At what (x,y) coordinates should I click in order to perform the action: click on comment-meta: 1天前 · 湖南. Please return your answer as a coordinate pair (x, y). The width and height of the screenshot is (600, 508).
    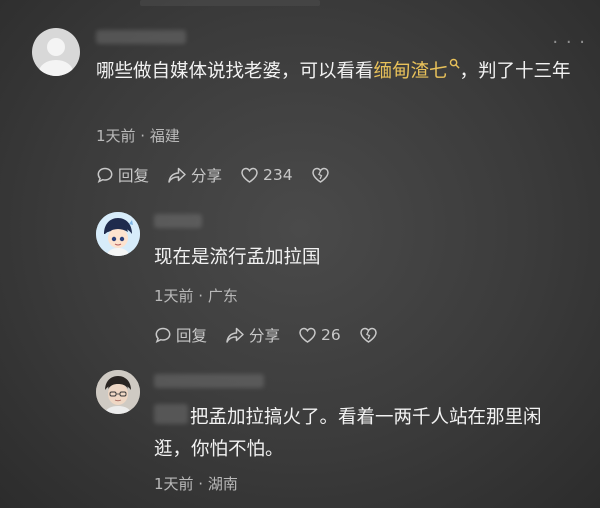
    Looking at the image, I should click on (196, 484).